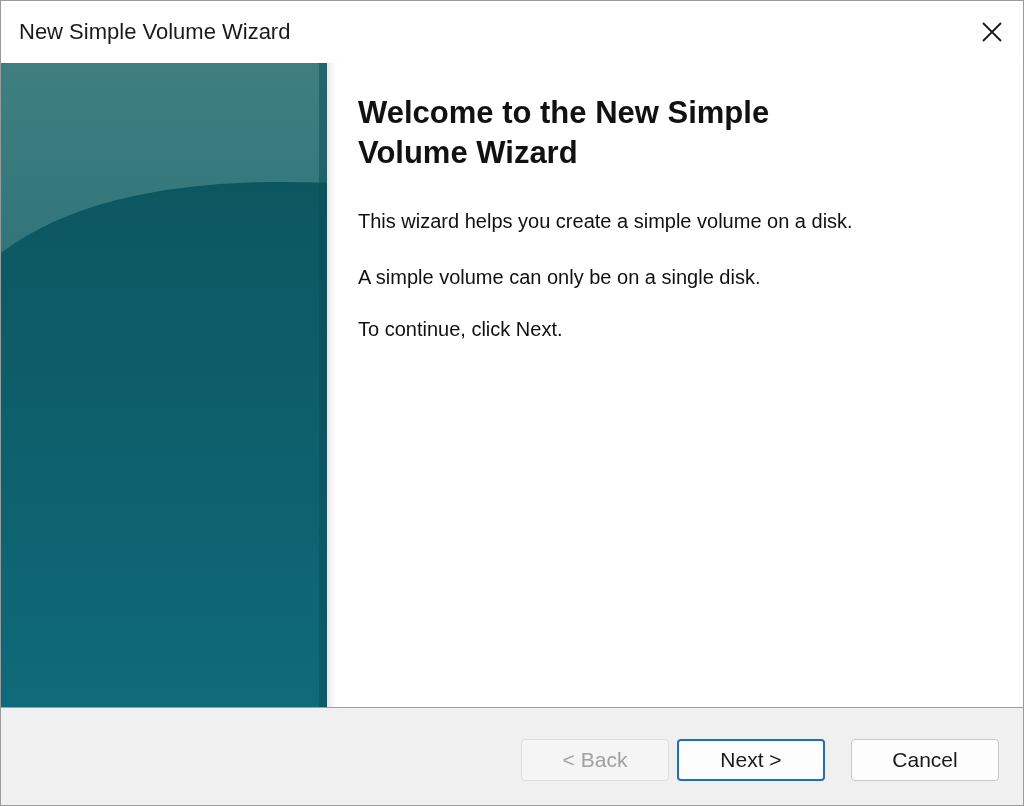  I want to click on wizard-text: This wizard helps you create a simple volume on a disk., so click(606, 221).